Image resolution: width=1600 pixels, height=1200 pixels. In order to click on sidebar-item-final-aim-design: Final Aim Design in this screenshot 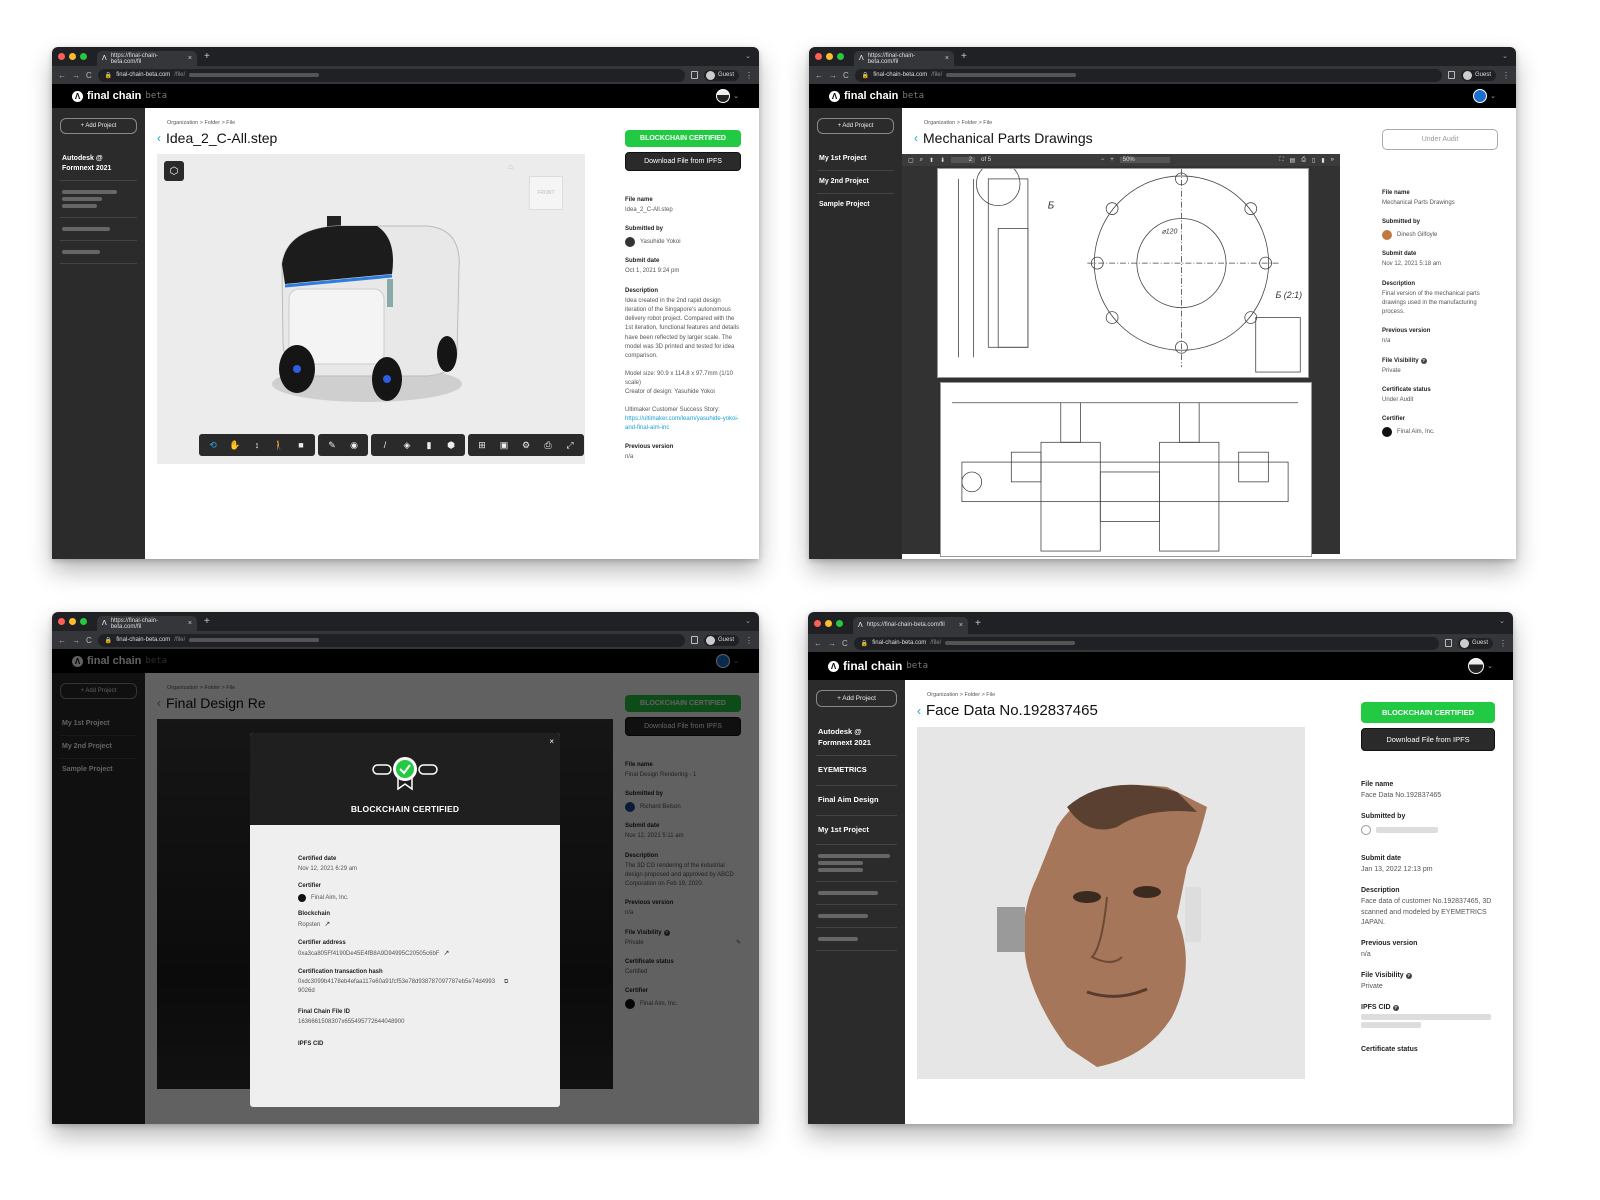, I will do `click(856, 801)`.